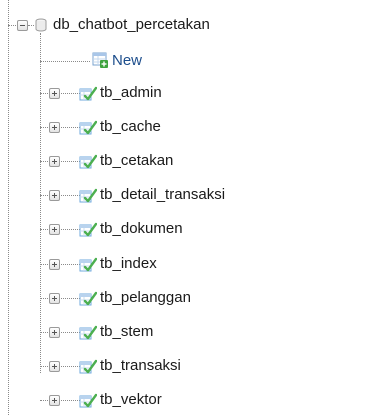 This screenshot has width=384, height=415. What do you see at coordinates (131, 93) in the screenshot?
I see `table-name: tb_admin` at bounding box center [131, 93].